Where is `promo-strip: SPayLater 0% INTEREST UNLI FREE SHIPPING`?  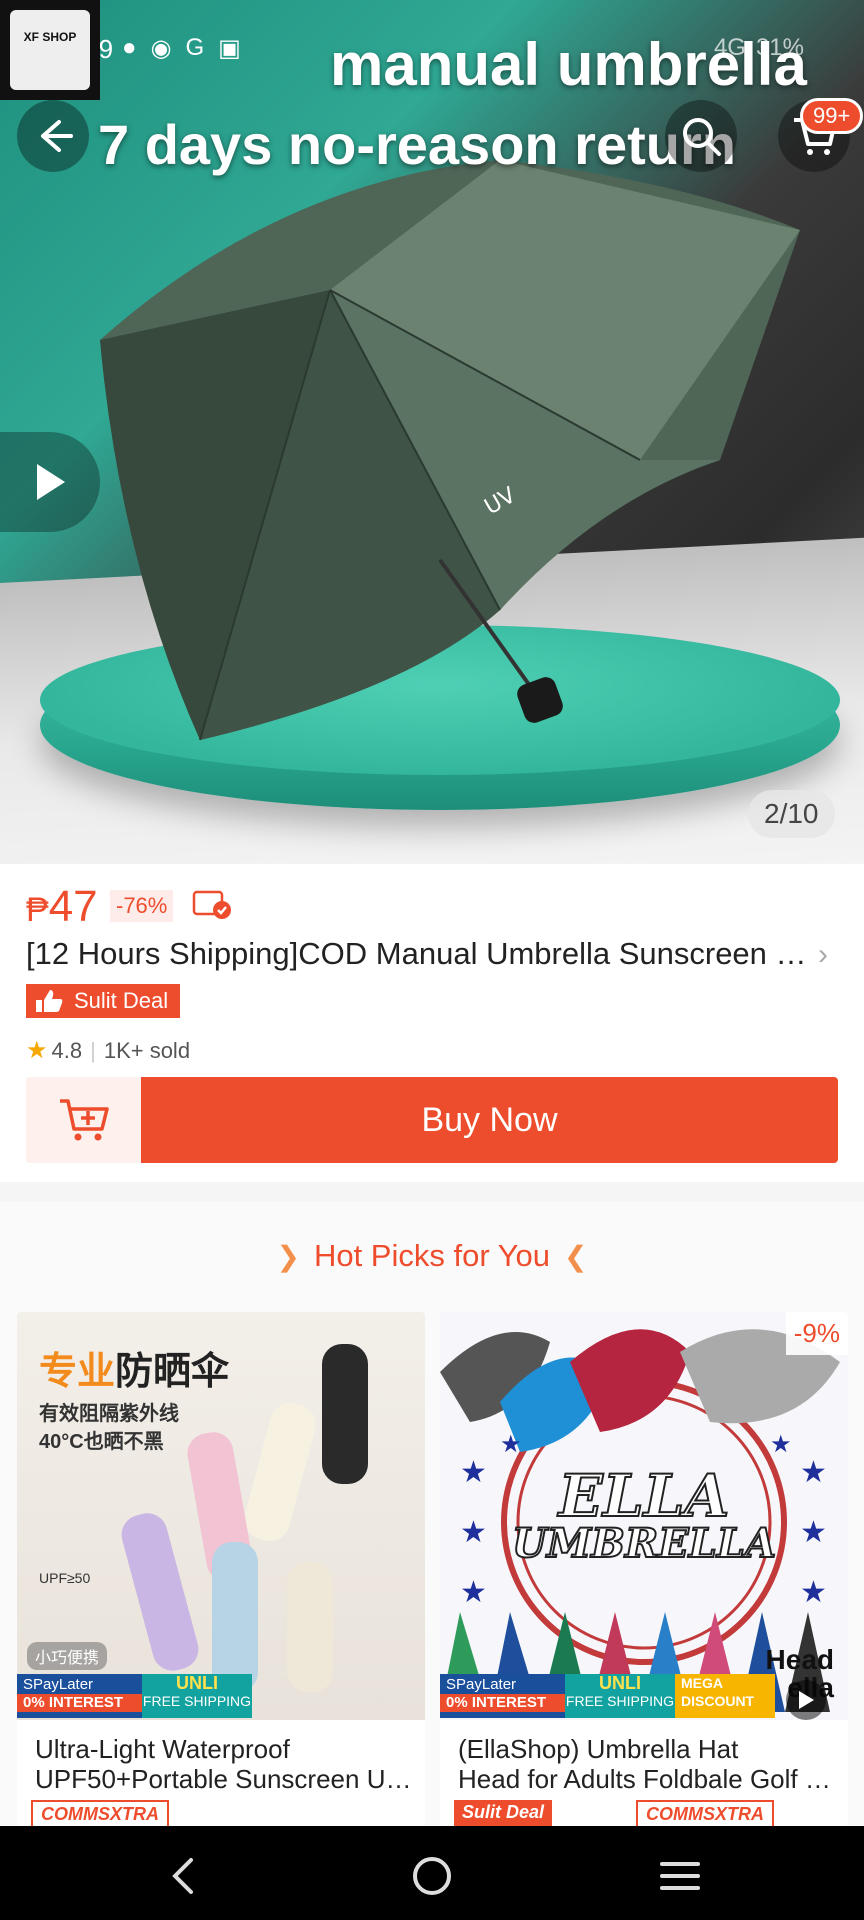 promo-strip: SPayLater 0% INTEREST UNLI FREE SHIPPING is located at coordinates (221, 1696).